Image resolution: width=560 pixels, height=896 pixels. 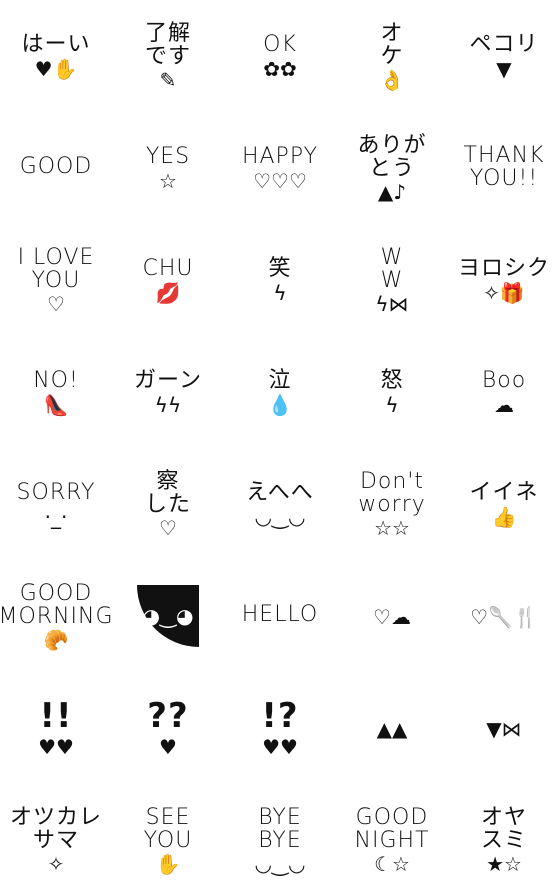 I want to click on sticker-doodle-icon: ♡🥄🍴, so click(x=504, y=617).